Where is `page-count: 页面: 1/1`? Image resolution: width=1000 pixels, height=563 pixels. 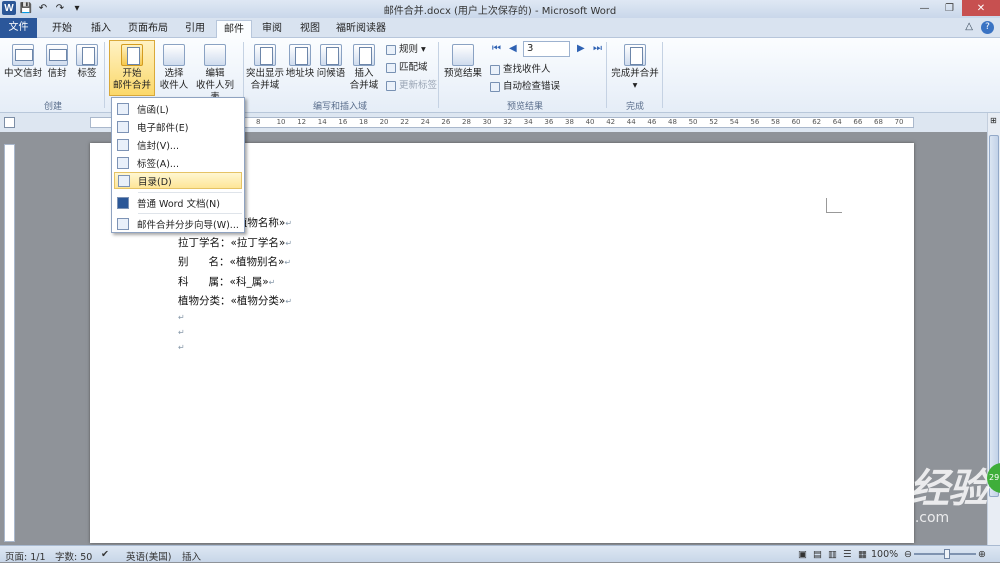
page-count: 页面: 1/1 is located at coordinates (25, 556).